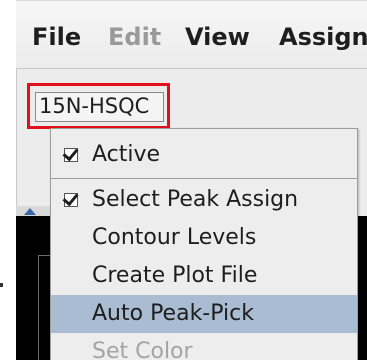 Image resolution: width=367 pixels, height=360 pixels. Describe the element at coordinates (204, 178) in the screenshot. I see `menu-separator` at that location.